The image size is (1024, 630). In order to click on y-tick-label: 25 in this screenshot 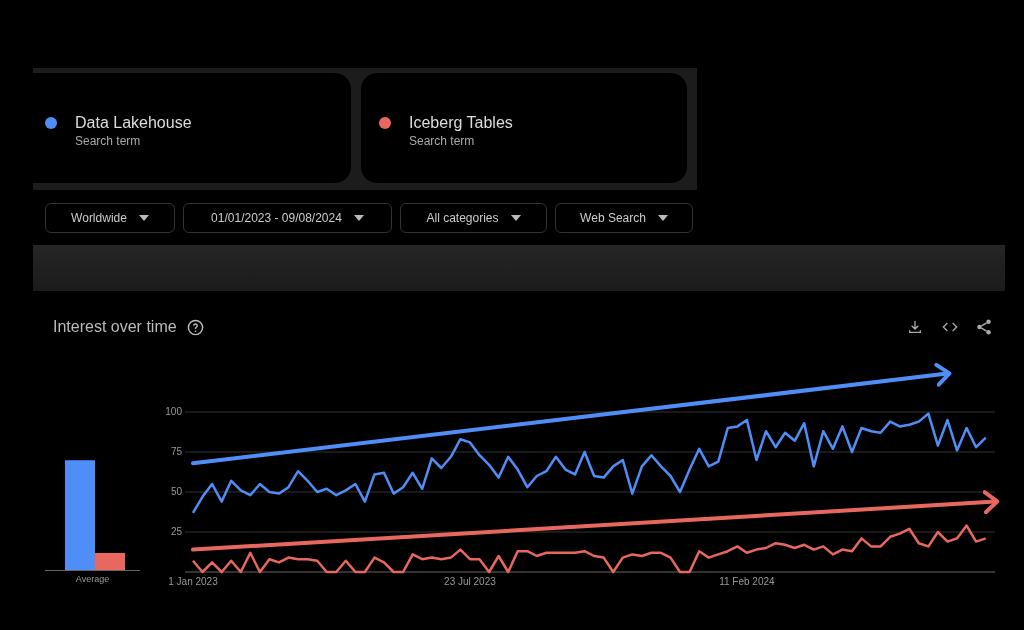, I will do `click(176, 531)`.